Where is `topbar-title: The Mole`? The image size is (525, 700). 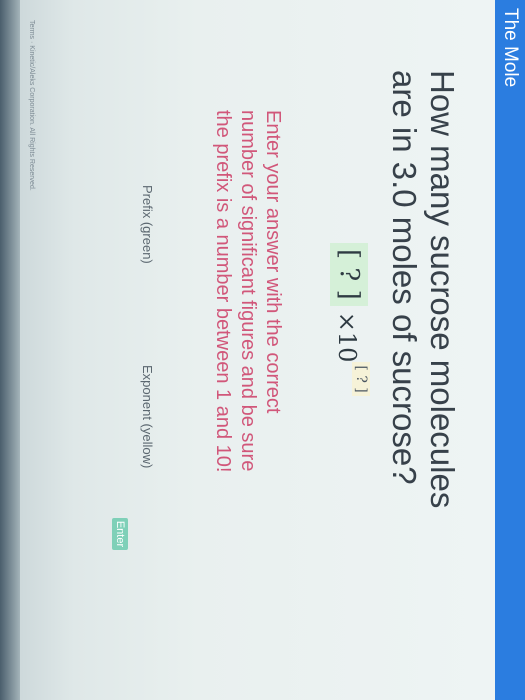 topbar-title: The Mole is located at coordinates (510, 48).